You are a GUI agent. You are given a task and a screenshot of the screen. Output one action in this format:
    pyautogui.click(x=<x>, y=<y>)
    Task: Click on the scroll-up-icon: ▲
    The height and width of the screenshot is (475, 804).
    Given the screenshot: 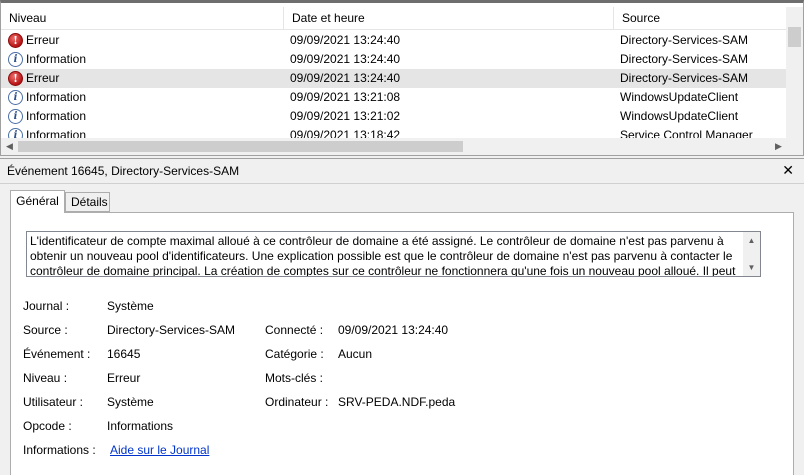 What is the action you would take?
    pyautogui.click(x=751, y=240)
    